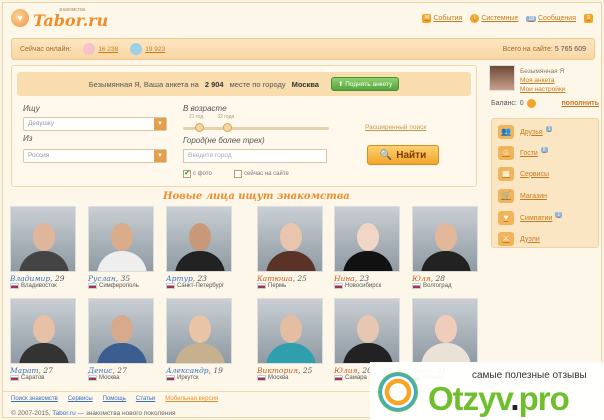 Image resolution: width=604 pixels, height=420 pixels. Describe the element at coordinates (487, 391) in the screenshot. I see `watermark: самые полезные отзывы Otzyv.pro` at that location.